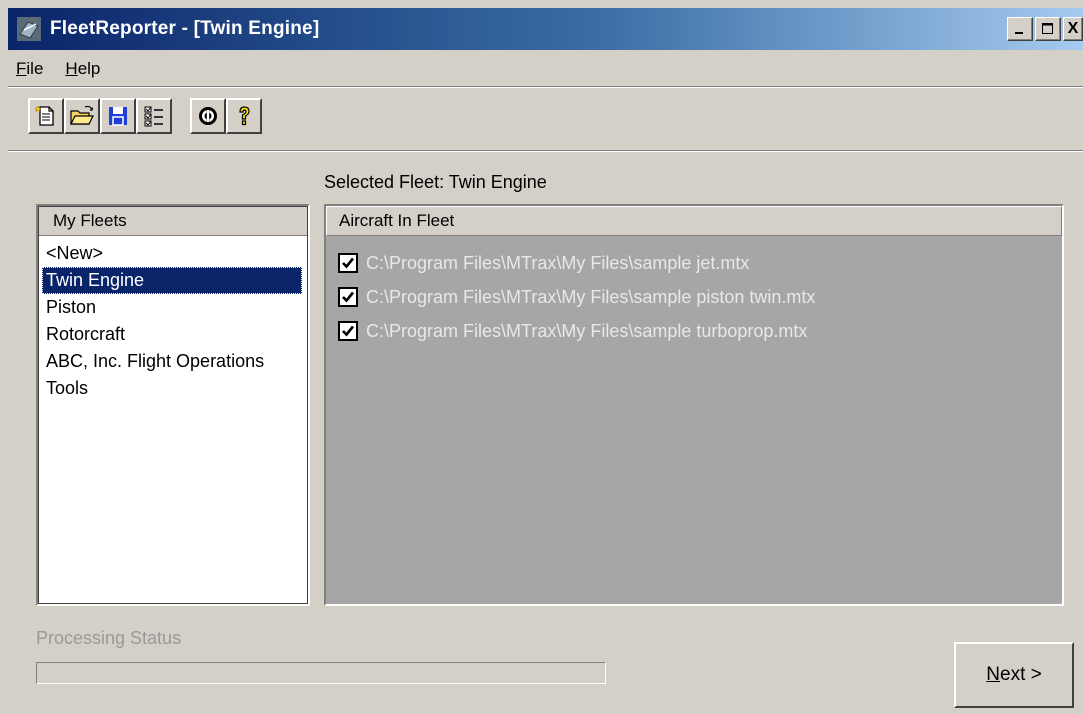  I want to click on fleet-list-item: Tools, so click(175, 388).